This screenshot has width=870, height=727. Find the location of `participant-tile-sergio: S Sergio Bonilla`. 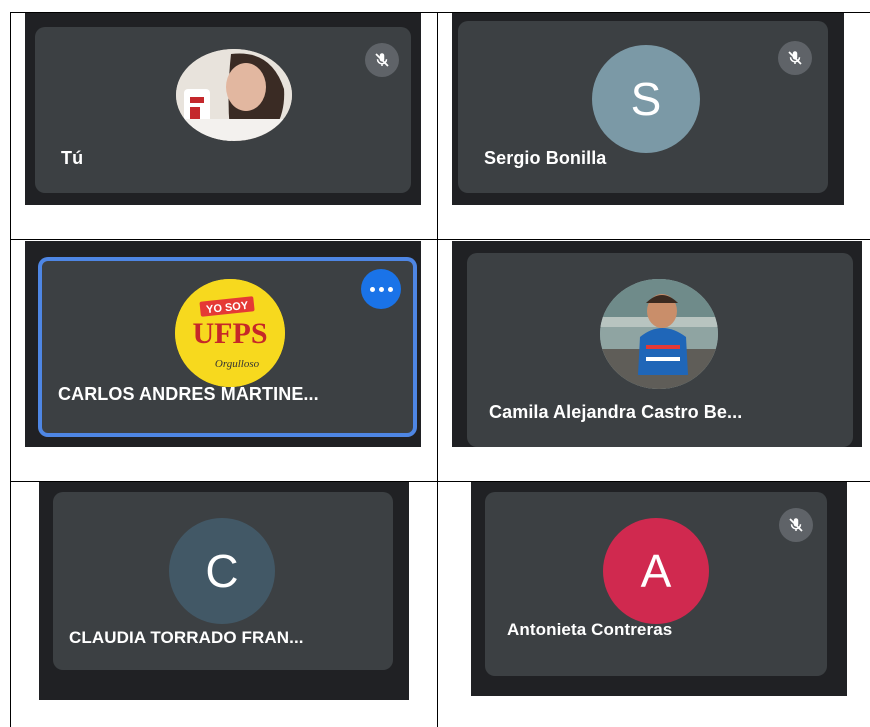

participant-tile-sergio: S Sergio Bonilla is located at coordinates (643, 107).